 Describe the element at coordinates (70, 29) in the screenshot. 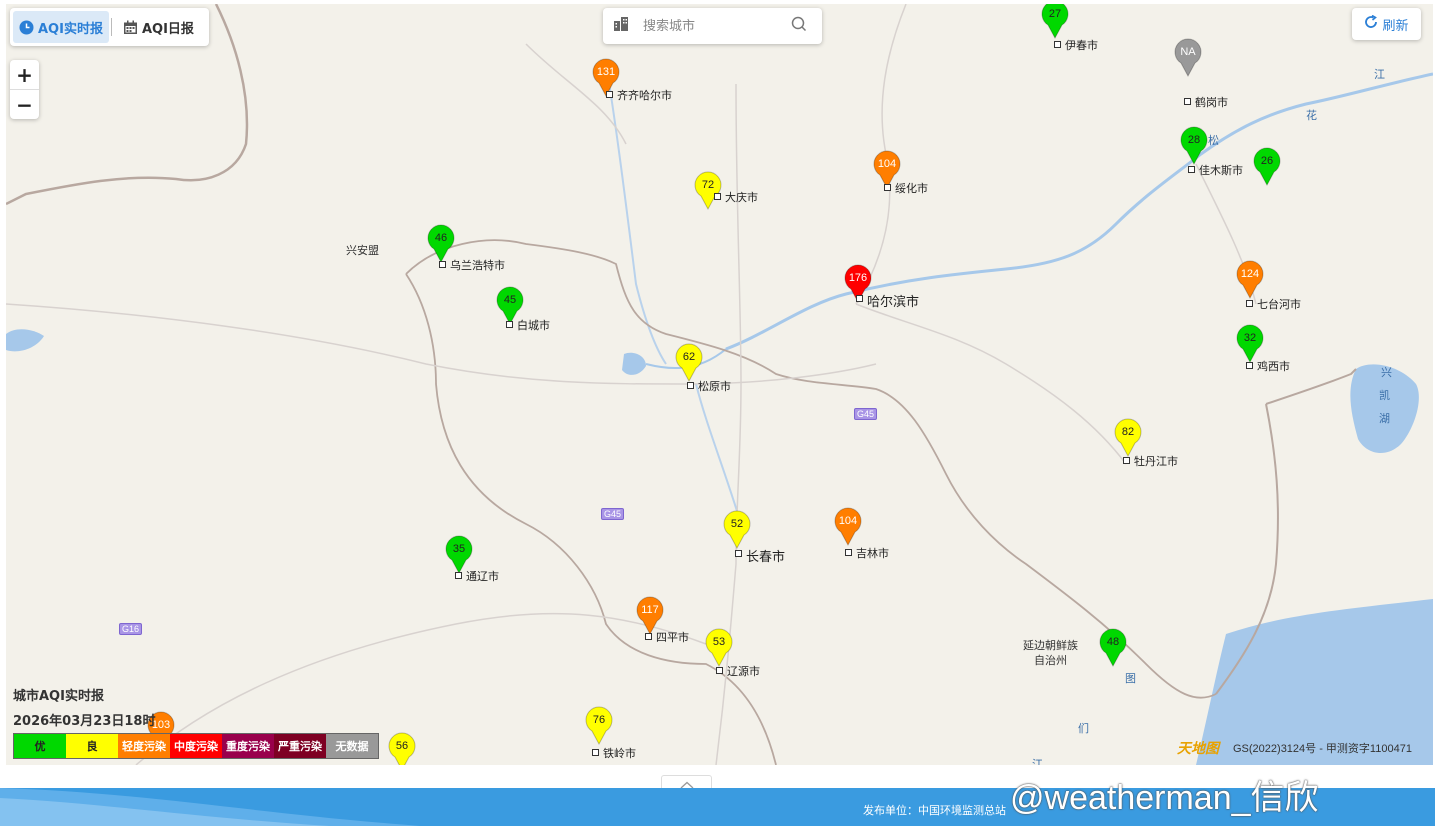

I see `tab-label: AQI实时报` at that location.